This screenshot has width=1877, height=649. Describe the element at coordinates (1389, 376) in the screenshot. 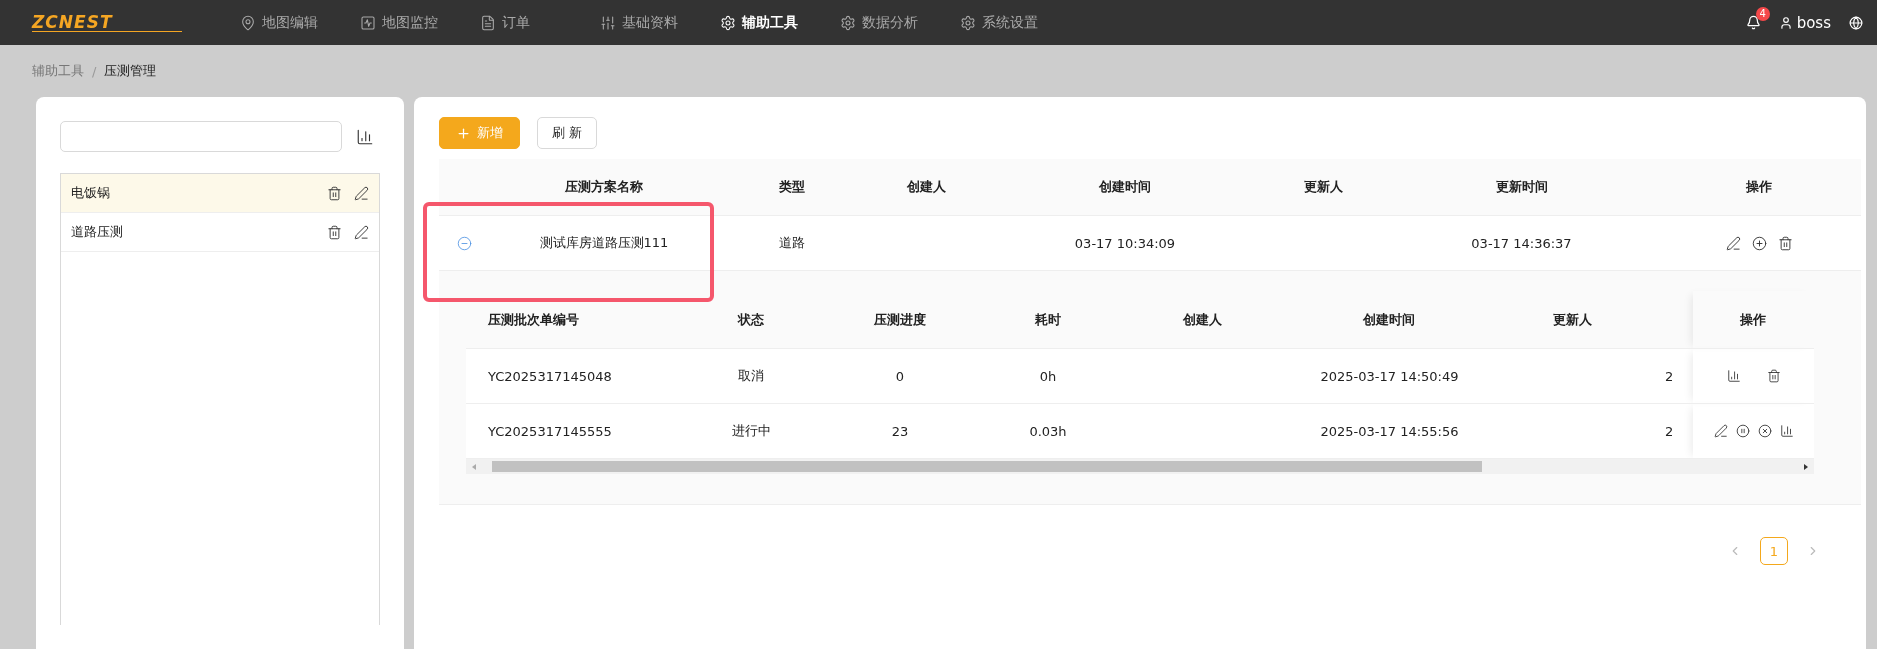

I see `table-cell: 2025-03-17 14:50:49` at that location.